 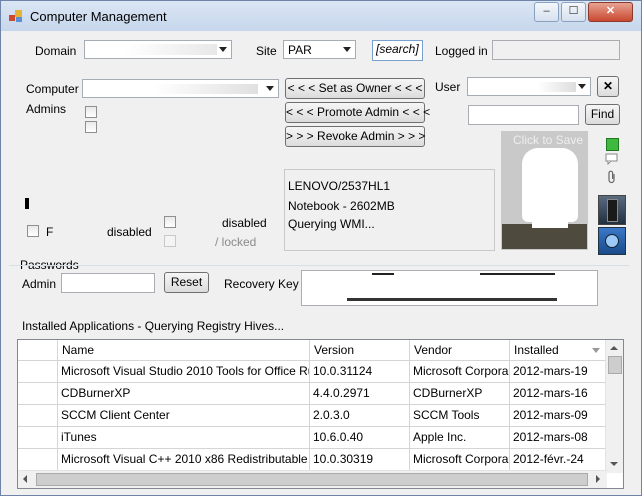 I want to click on comment-icon, so click(x=611, y=159).